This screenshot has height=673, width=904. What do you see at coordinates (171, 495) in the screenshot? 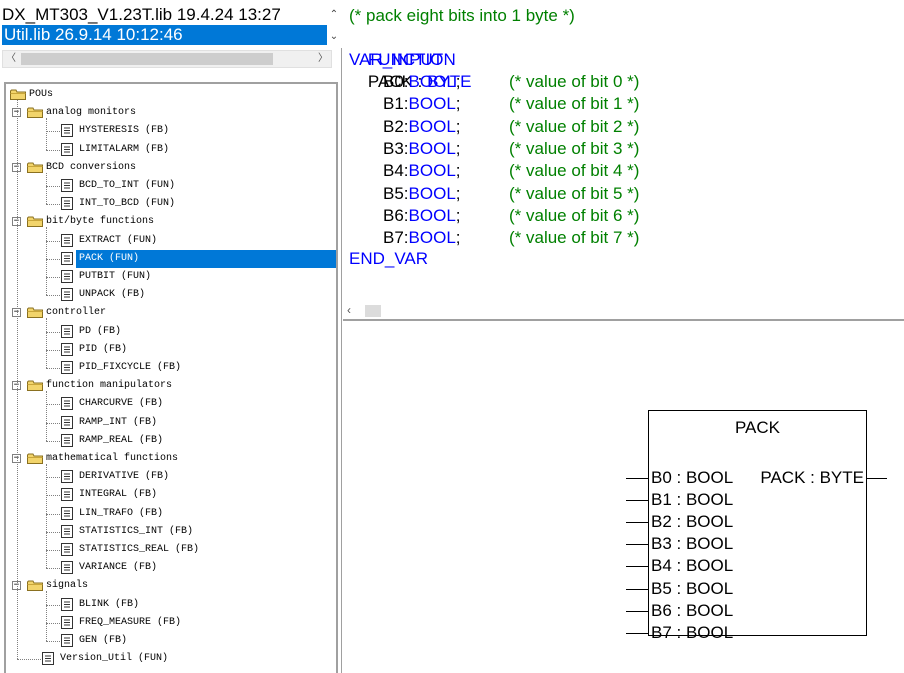
I see `tree-item: INTEGRAL (FB)` at bounding box center [171, 495].